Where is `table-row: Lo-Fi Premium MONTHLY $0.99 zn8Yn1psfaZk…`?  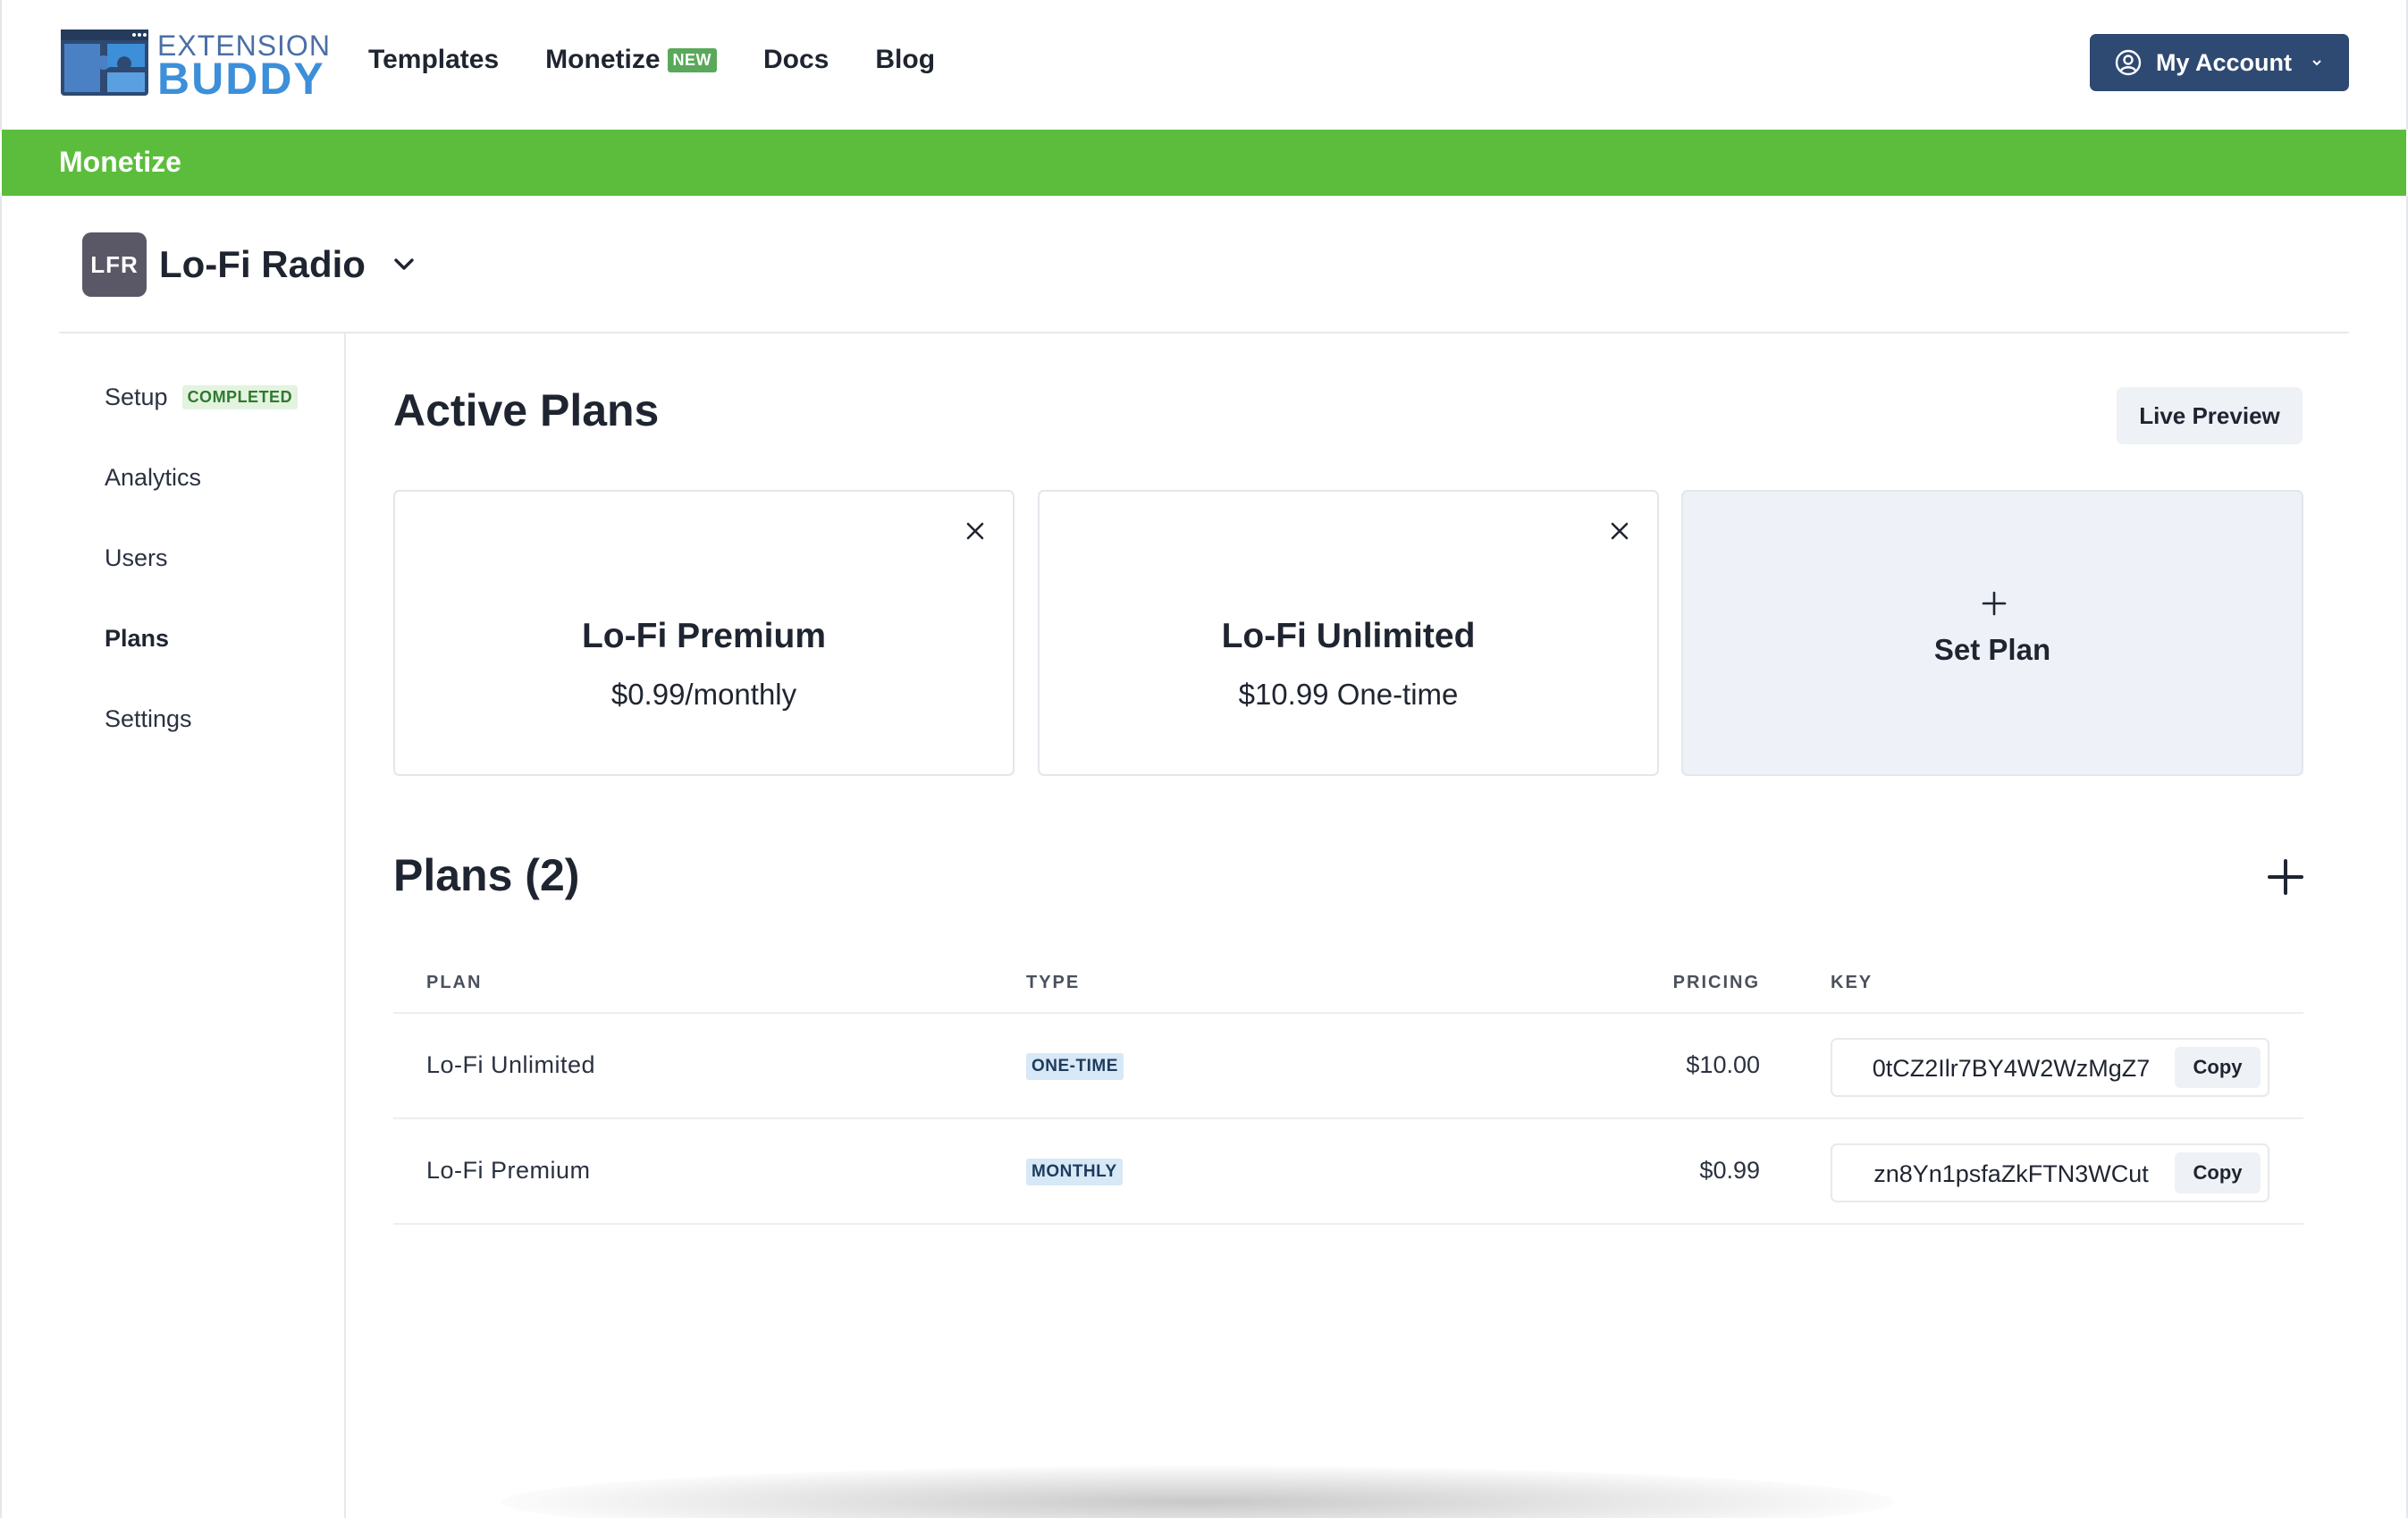 table-row: Lo-Fi Premium MONTHLY $0.99 zn8Yn1psfaZk… is located at coordinates (1348, 1172).